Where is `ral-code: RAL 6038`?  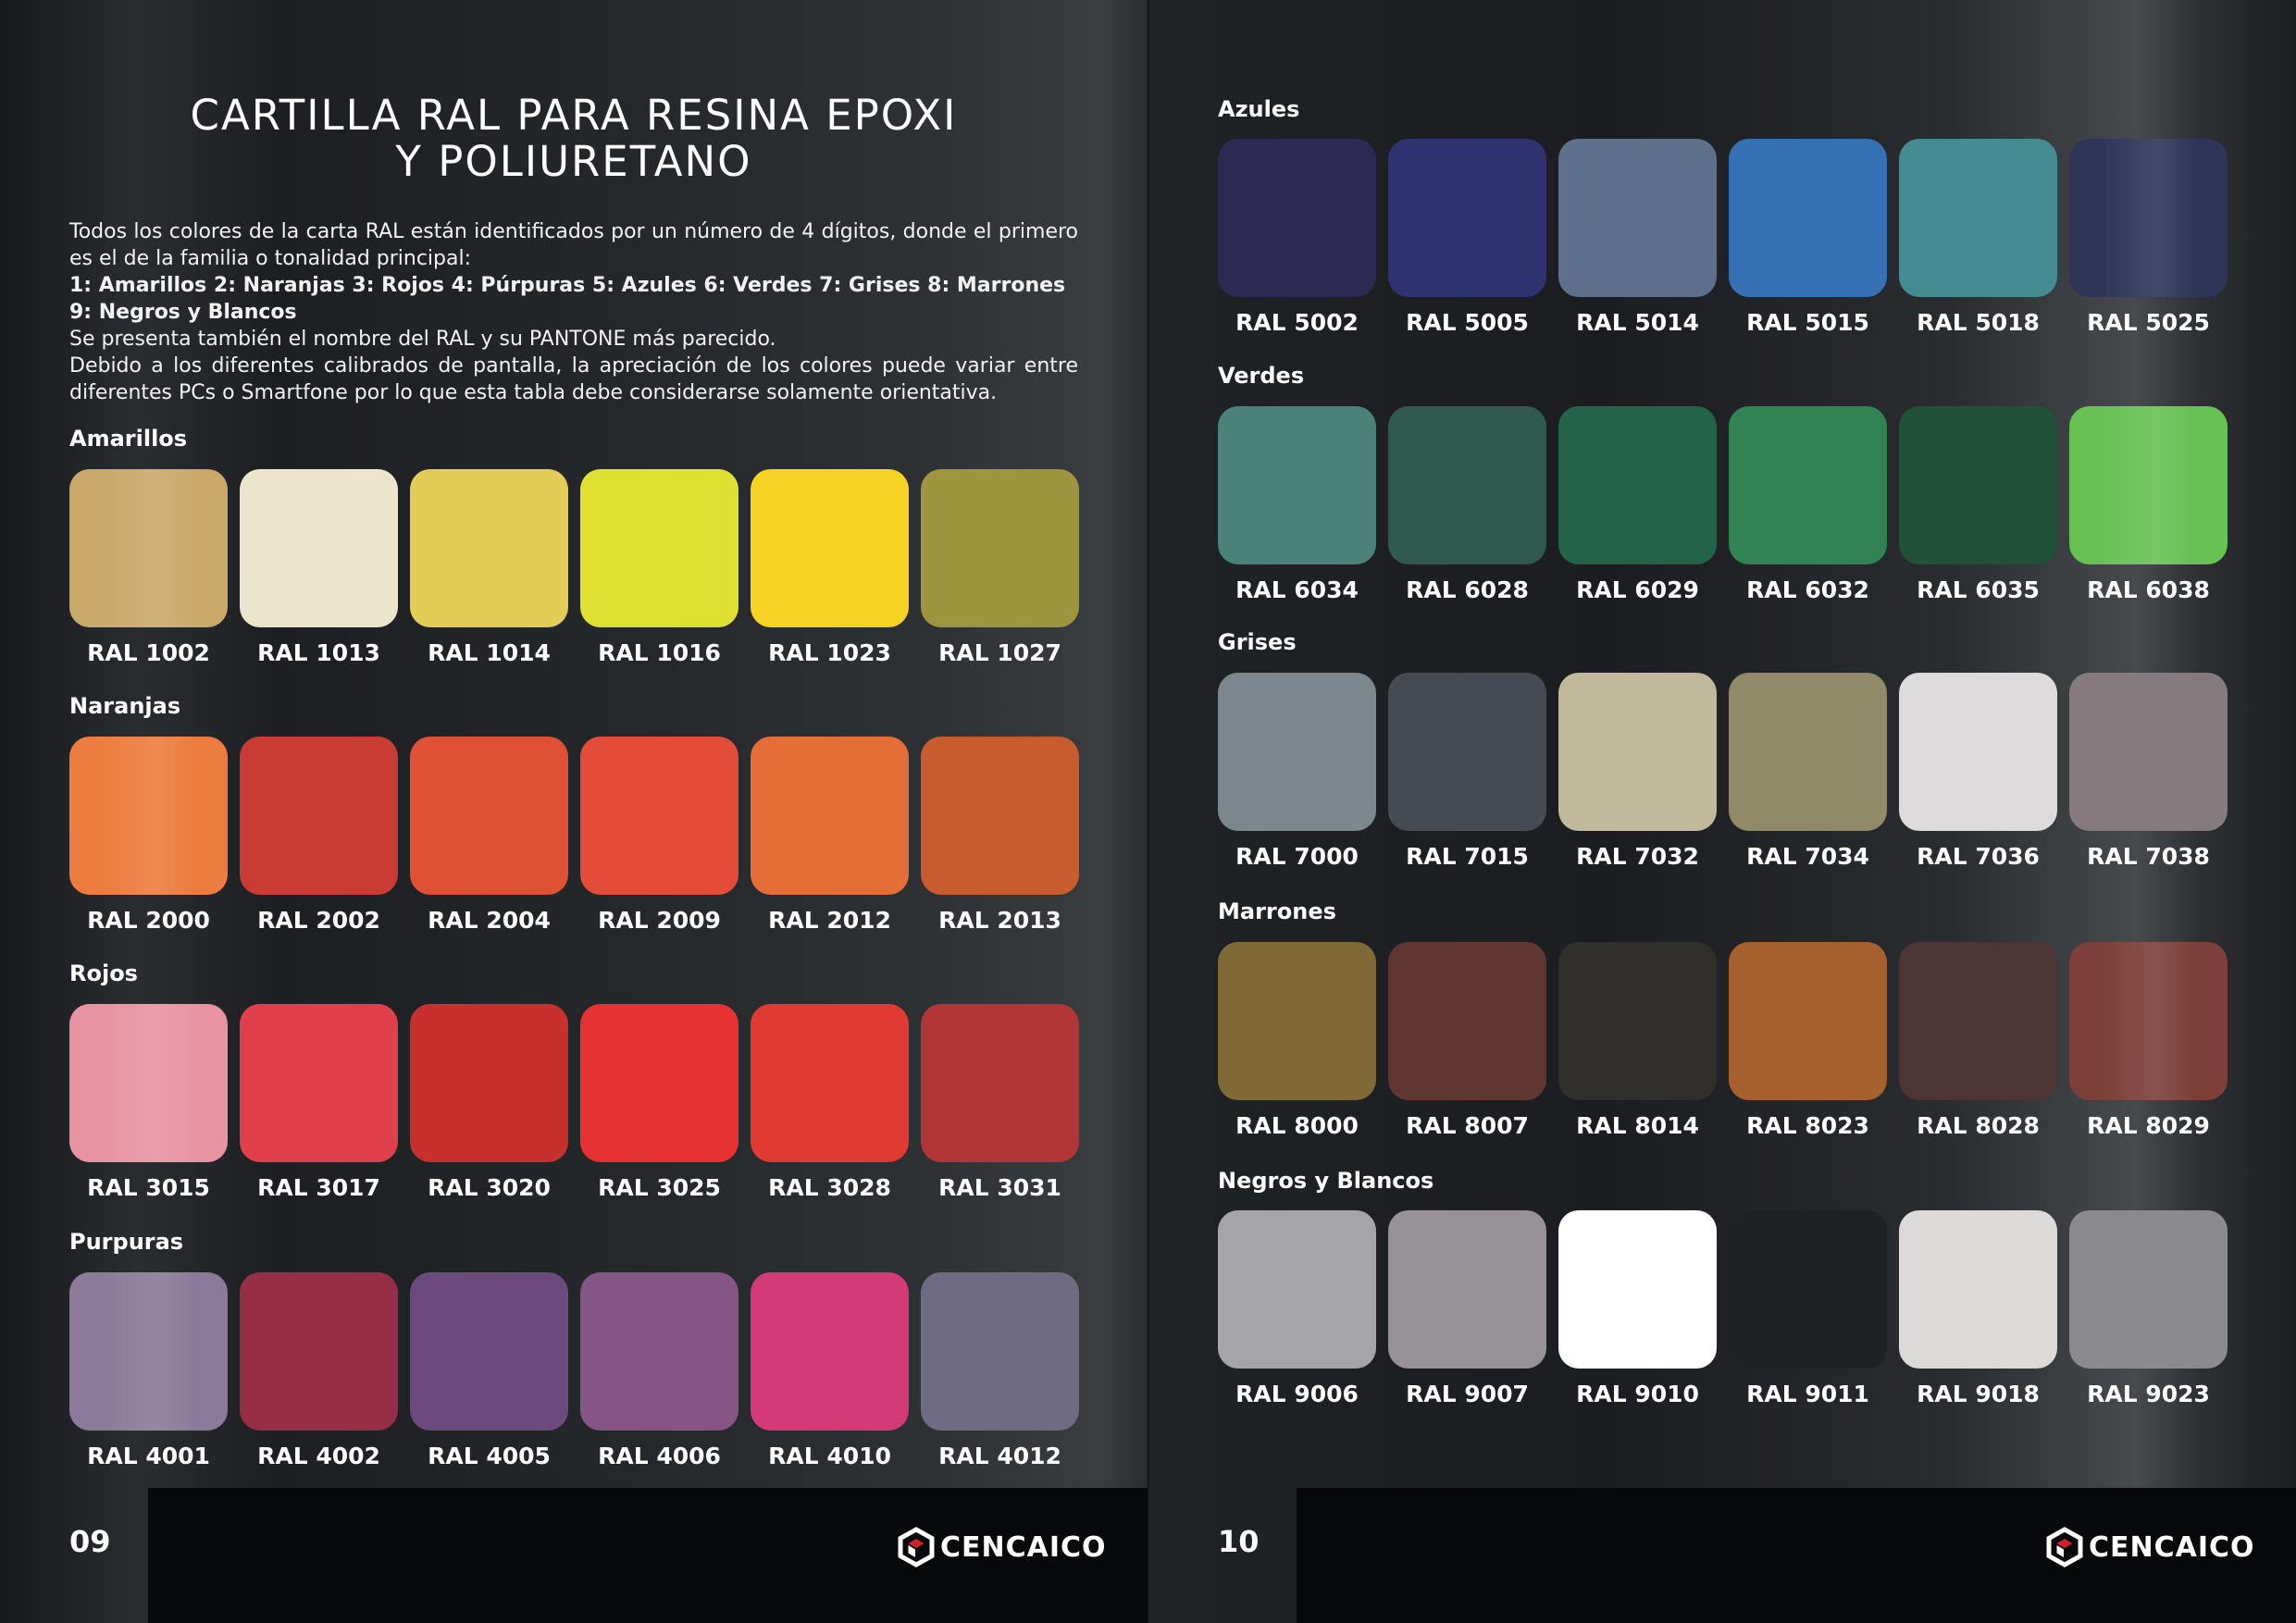
ral-code: RAL 6038 is located at coordinates (2148, 589).